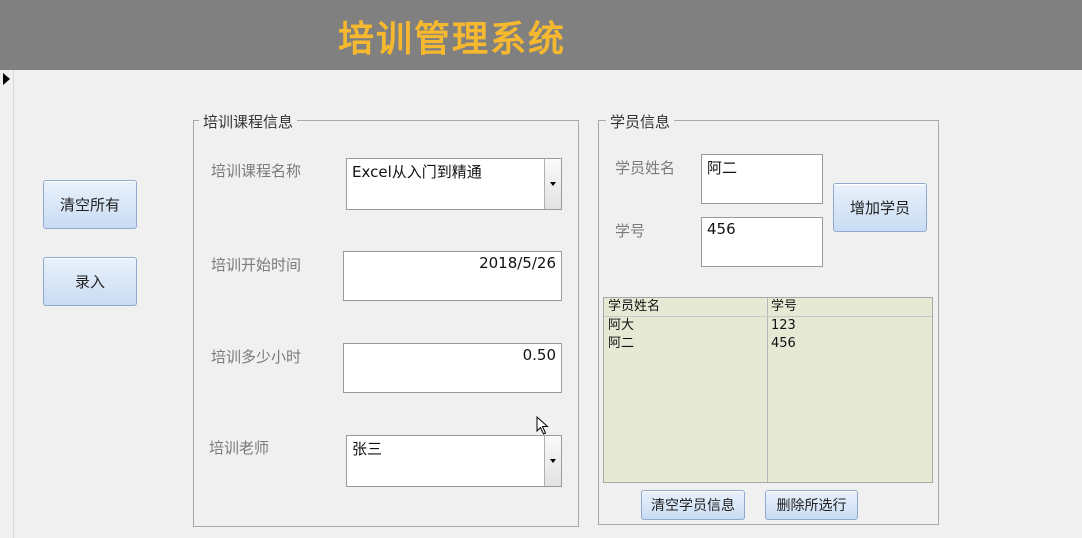  Describe the element at coordinates (721, 229) in the screenshot. I see `student-id-value: 456` at that location.